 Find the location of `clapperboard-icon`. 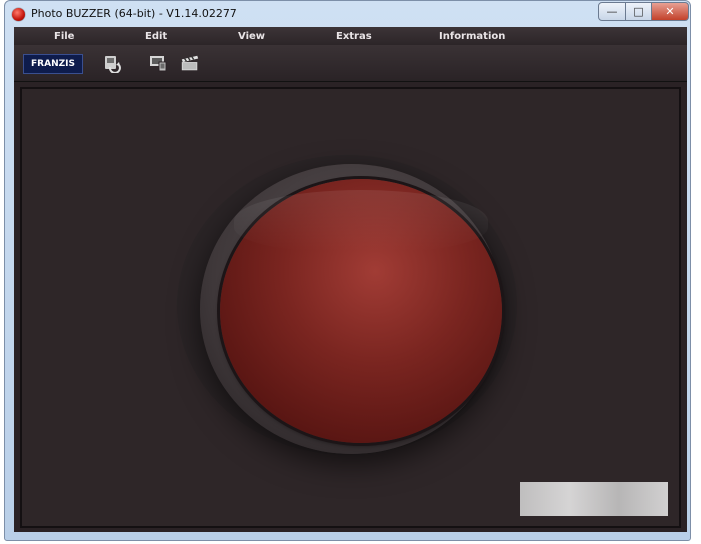

clapperboard-icon is located at coordinates (190, 63).